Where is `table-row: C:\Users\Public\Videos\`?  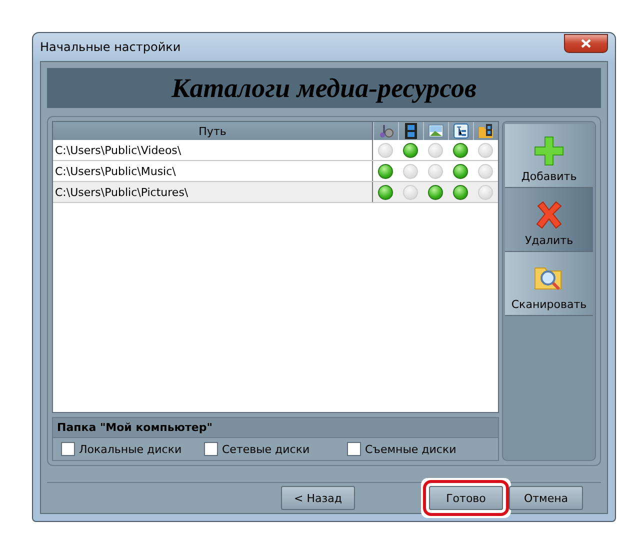 table-row: C:\Users\Public\Videos\ is located at coordinates (275, 150).